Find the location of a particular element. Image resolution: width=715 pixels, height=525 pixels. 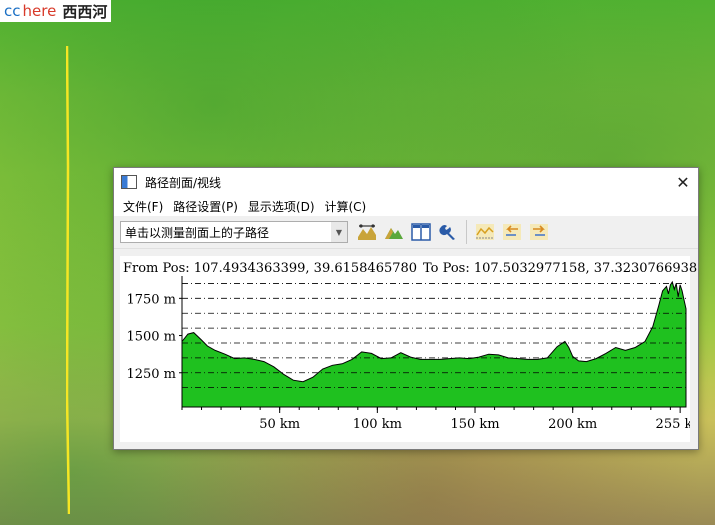

logo-cn-text: 西西河 is located at coordinates (85, 11).